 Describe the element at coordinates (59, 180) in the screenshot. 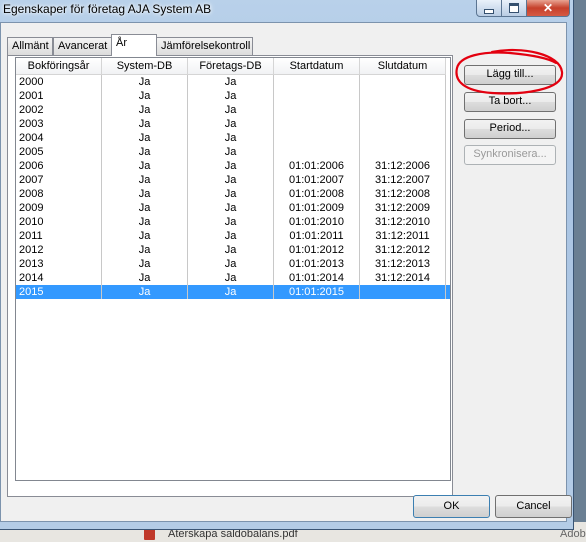

I see `cell-year: 2007` at that location.